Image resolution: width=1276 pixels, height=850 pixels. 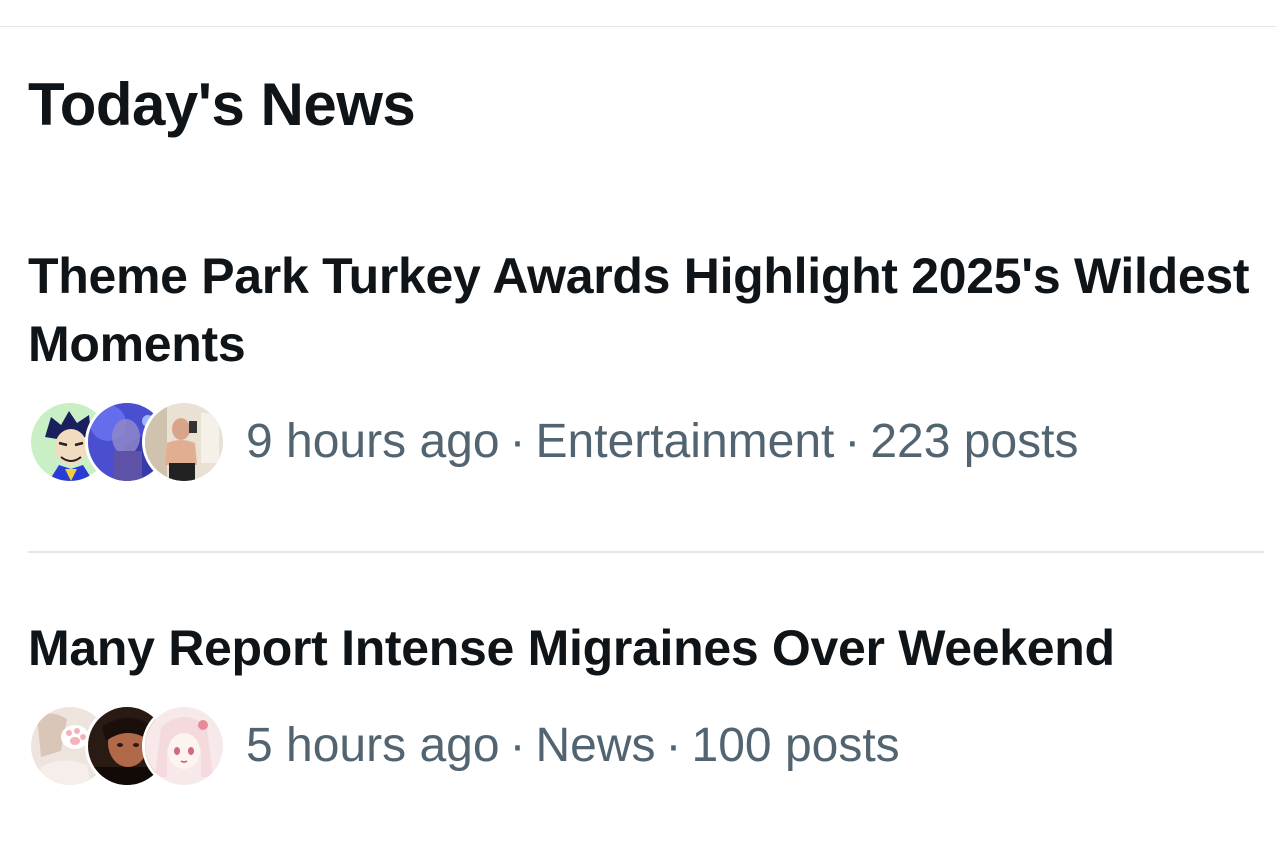 I want to click on news-meta: 5 hours ago · News · 100 posts, so click(x=646, y=746).